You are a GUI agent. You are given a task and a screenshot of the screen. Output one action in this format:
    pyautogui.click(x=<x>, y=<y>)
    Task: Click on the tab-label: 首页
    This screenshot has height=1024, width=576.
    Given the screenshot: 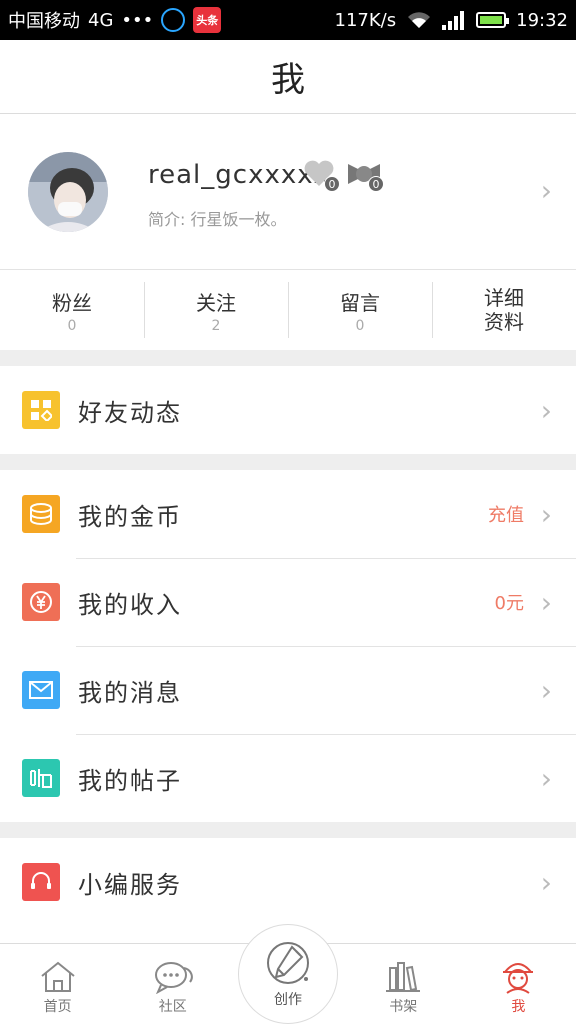 What is the action you would take?
    pyautogui.click(x=57, y=1007)
    